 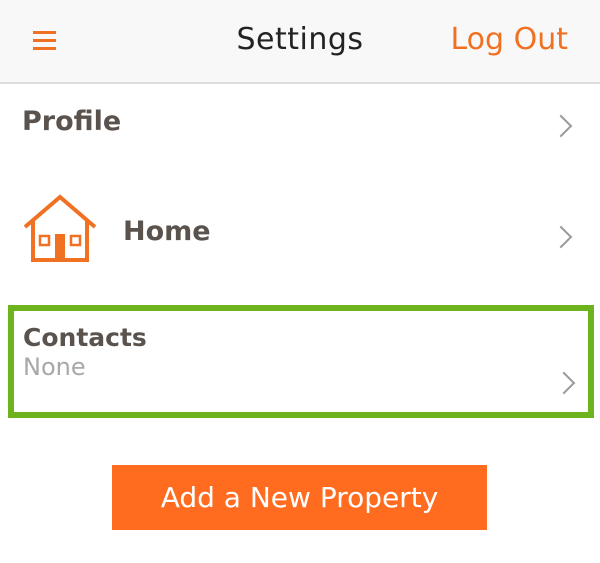 I want to click on add-property-button: Add a New Property, so click(x=299, y=497).